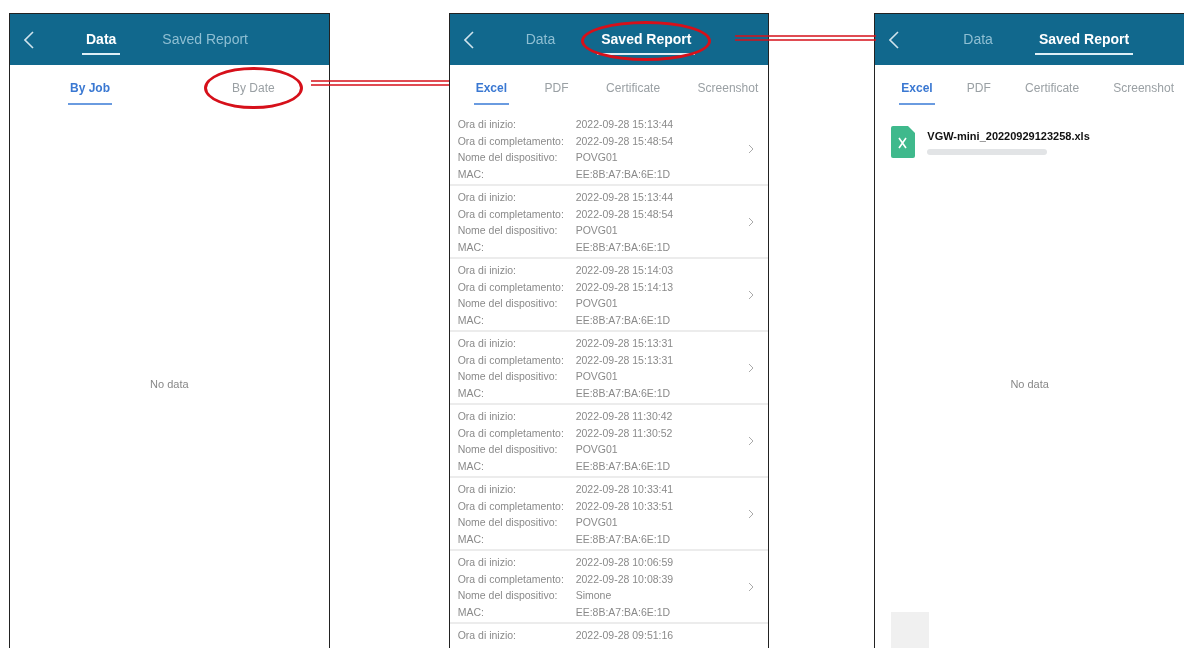  What do you see at coordinates (624, 287) in the screenshot?
I see `field-value: 2022-09-28 15:14:13` at bounding box center [624, 287].